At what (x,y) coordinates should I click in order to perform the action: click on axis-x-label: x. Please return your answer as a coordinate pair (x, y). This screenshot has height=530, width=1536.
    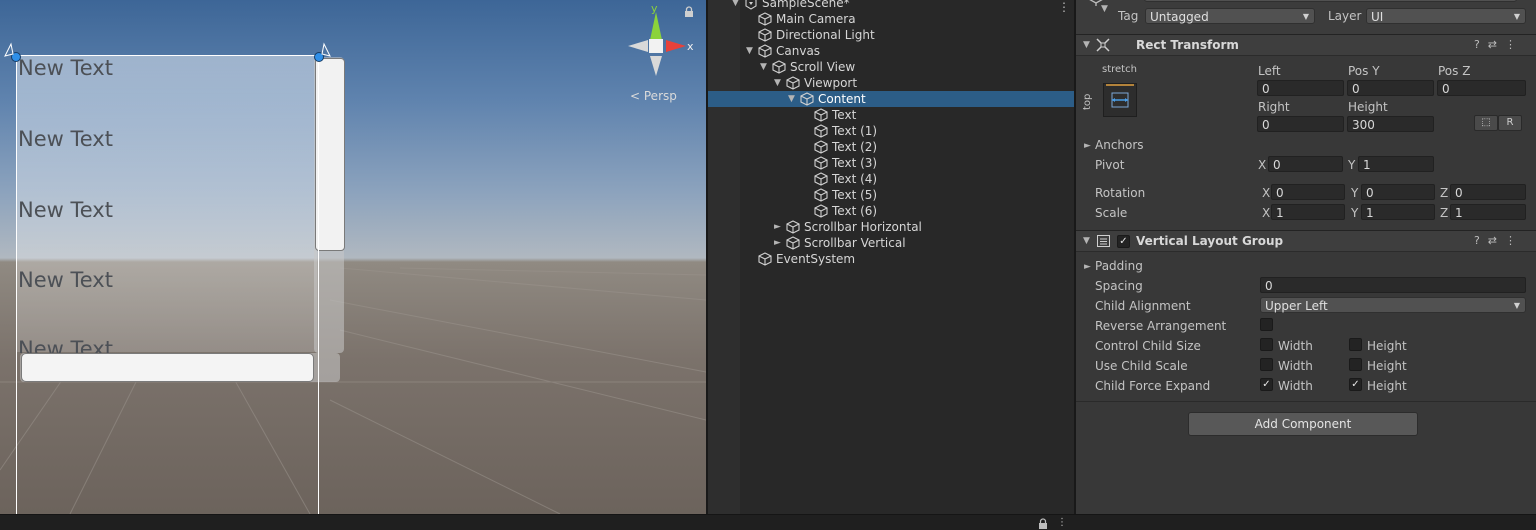
    Looking at the image, I should click on (690, 46).